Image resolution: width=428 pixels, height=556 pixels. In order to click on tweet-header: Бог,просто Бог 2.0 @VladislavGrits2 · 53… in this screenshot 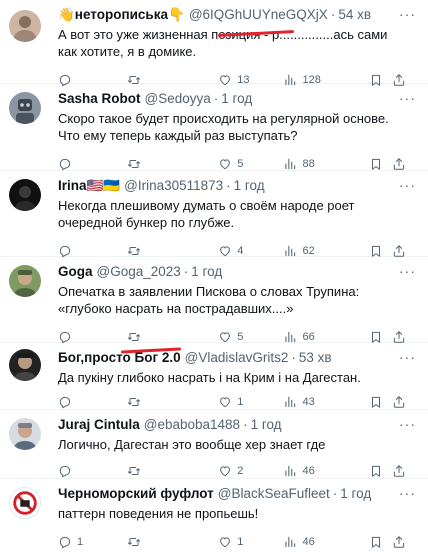, I will do `click(238, 358)`.